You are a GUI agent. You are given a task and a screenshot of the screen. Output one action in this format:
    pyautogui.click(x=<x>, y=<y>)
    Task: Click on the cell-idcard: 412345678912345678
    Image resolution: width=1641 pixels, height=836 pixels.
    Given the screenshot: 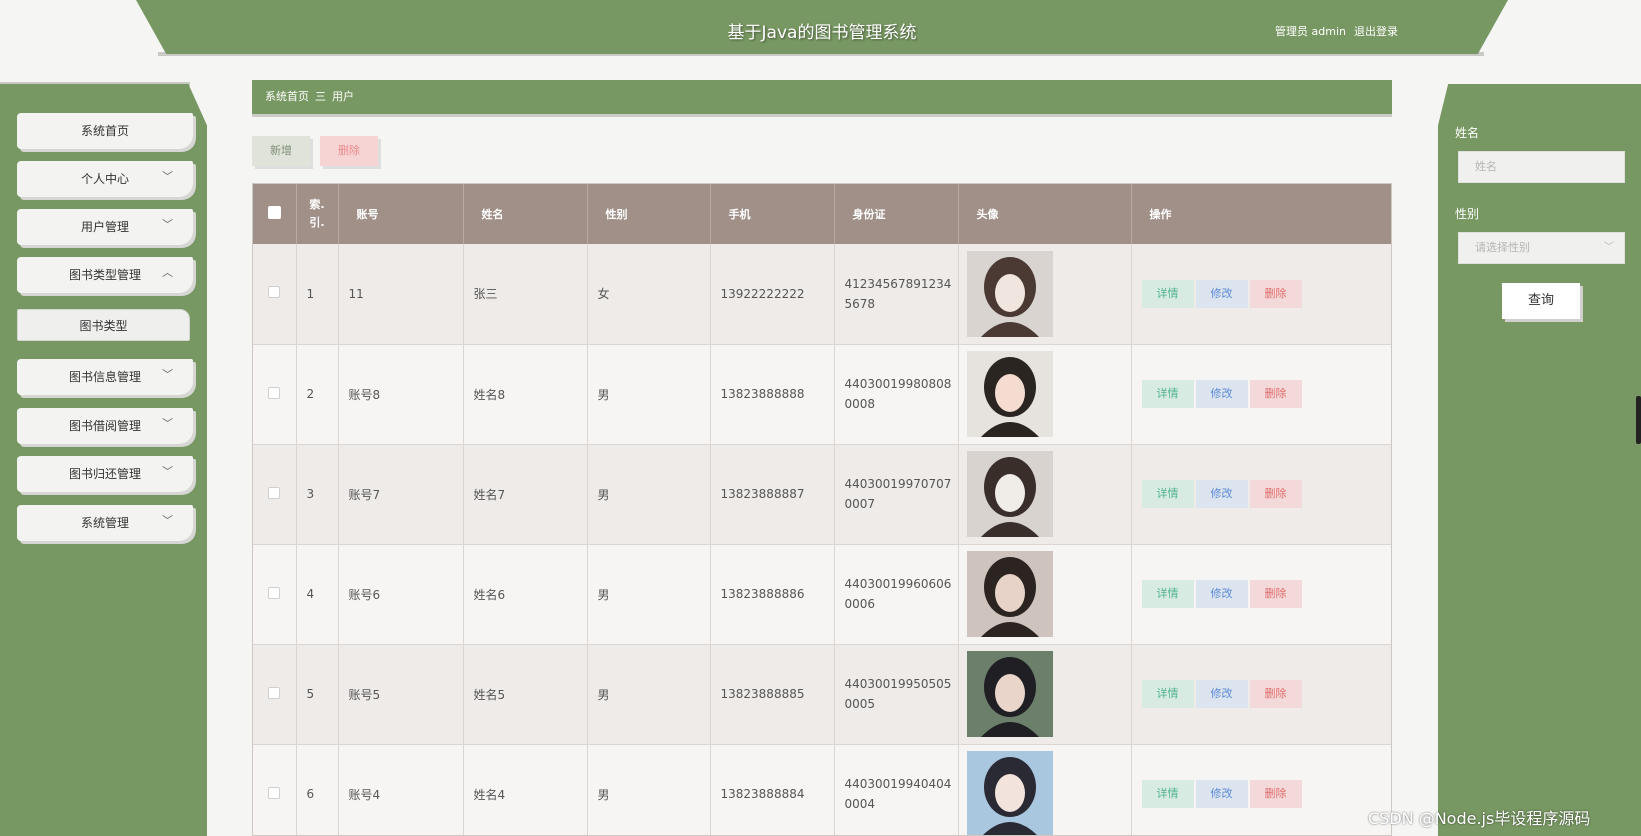 What is the action you would take?
    pyautogui.click(x=896, y=294)
    